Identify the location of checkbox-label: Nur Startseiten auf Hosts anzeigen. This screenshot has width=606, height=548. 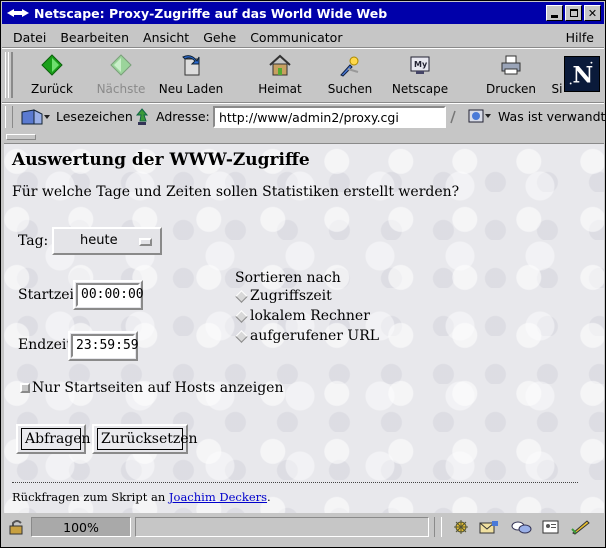
(158, 388).